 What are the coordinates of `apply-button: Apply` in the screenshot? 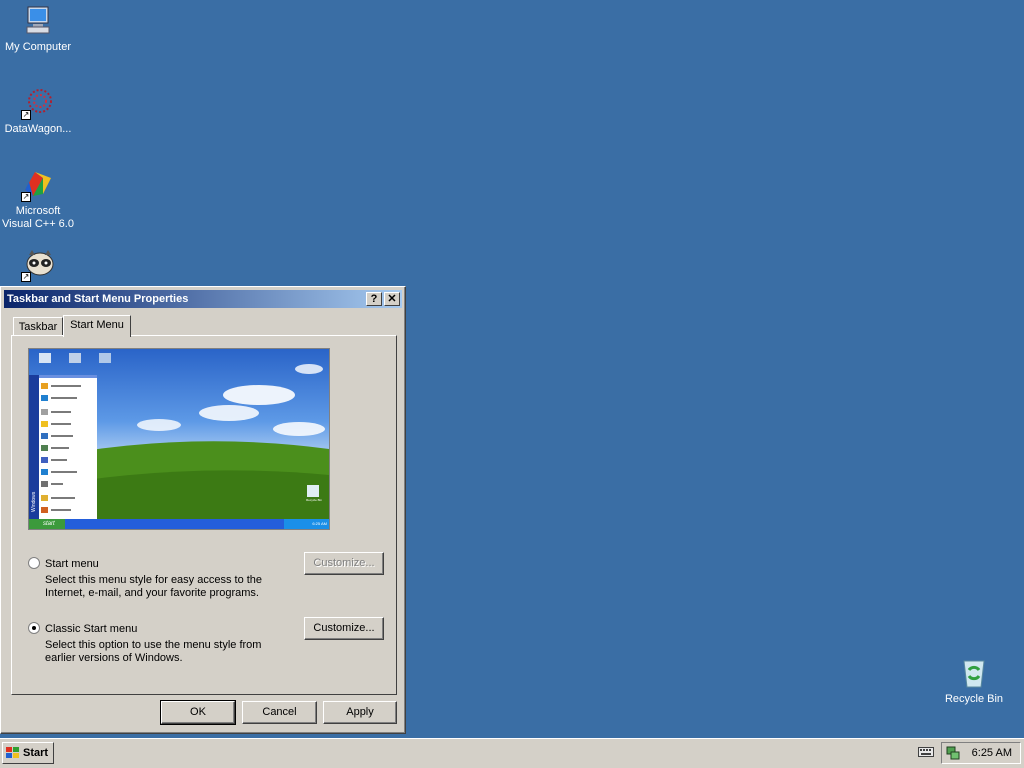 It's located at (360, 712).